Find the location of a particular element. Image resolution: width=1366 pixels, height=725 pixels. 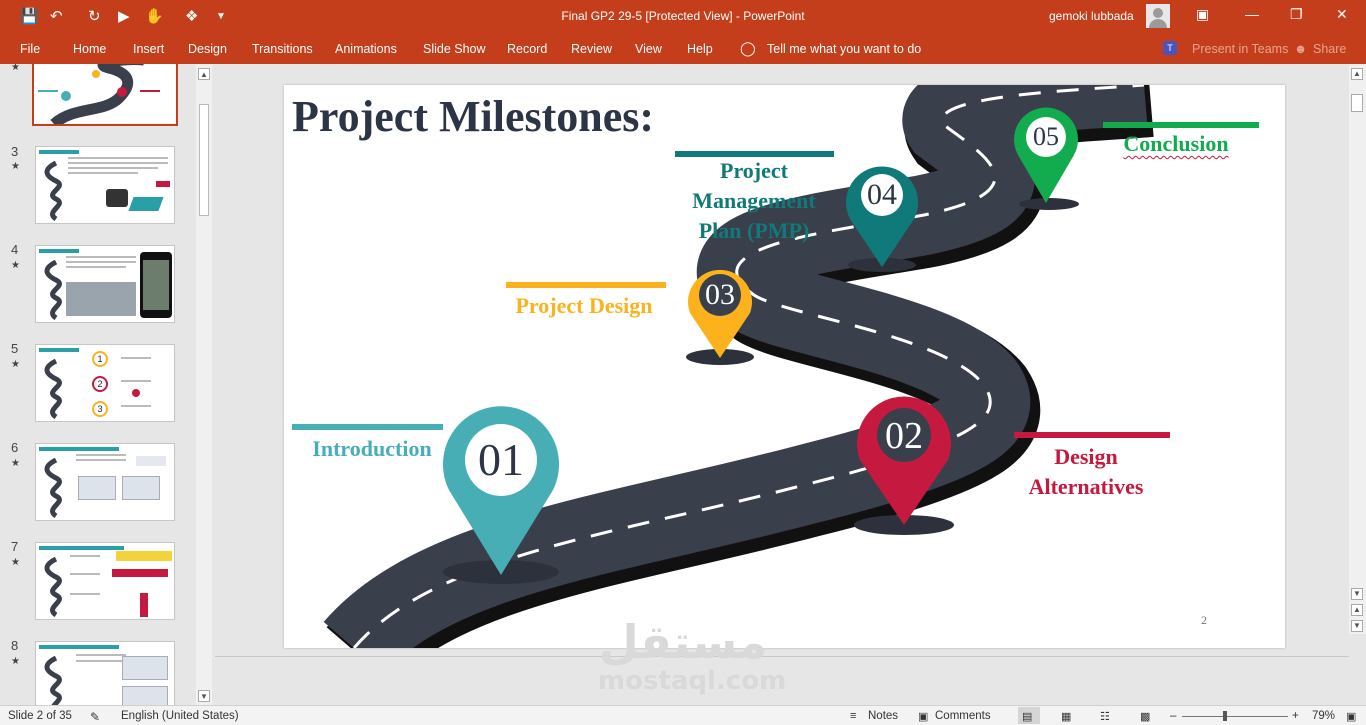

avatar is located at coordinates (1158, 16).